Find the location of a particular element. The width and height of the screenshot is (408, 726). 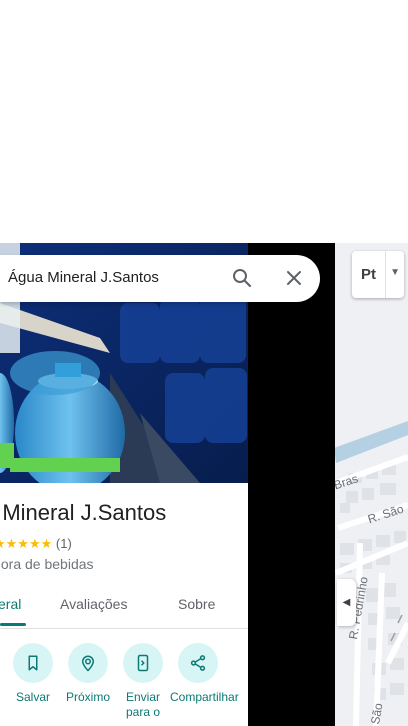

bookmark-icon is located at coordinates (33, 663).